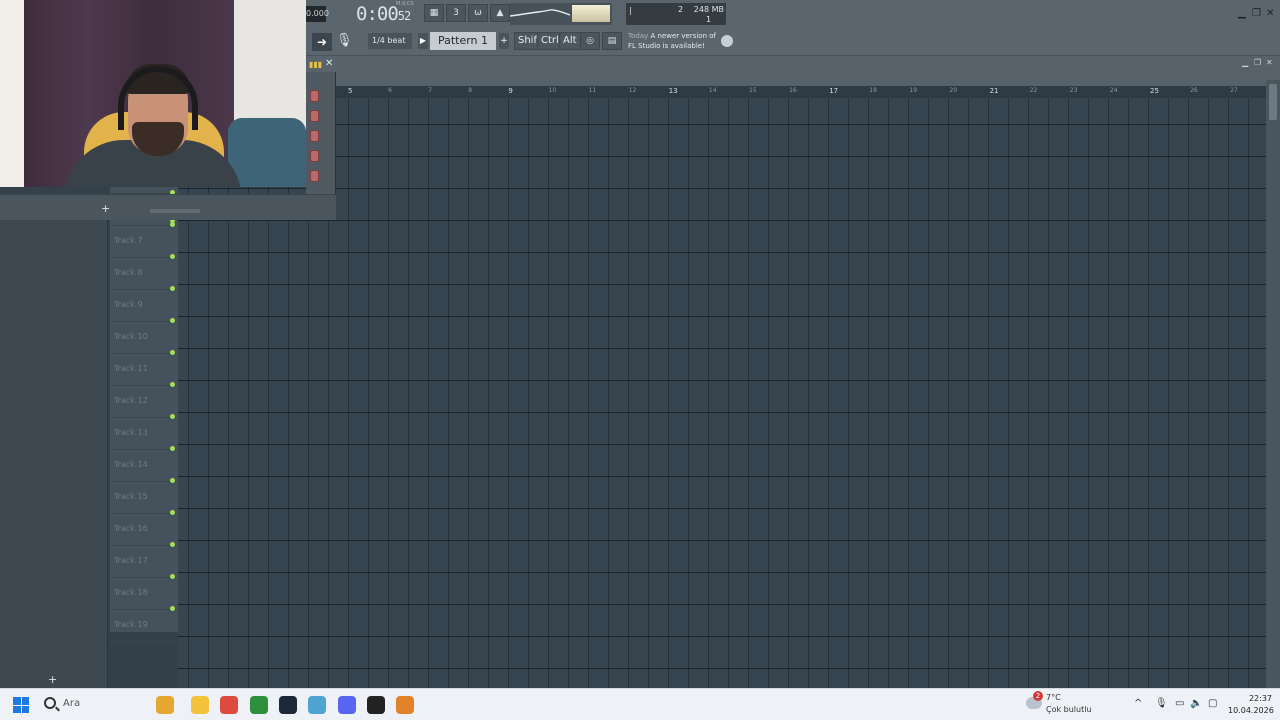 The height and width of the screenshot is (720, 1280). Describe the element at coordinates (128, 272) in the screenshot. I see `track-label: Track 8` at that location.